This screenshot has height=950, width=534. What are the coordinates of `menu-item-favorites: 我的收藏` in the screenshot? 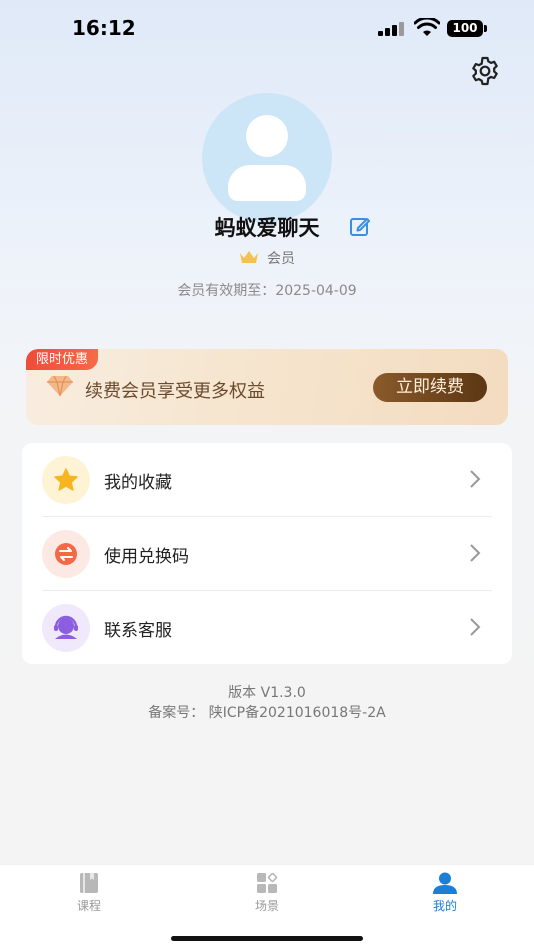 It's located at (267, 480).